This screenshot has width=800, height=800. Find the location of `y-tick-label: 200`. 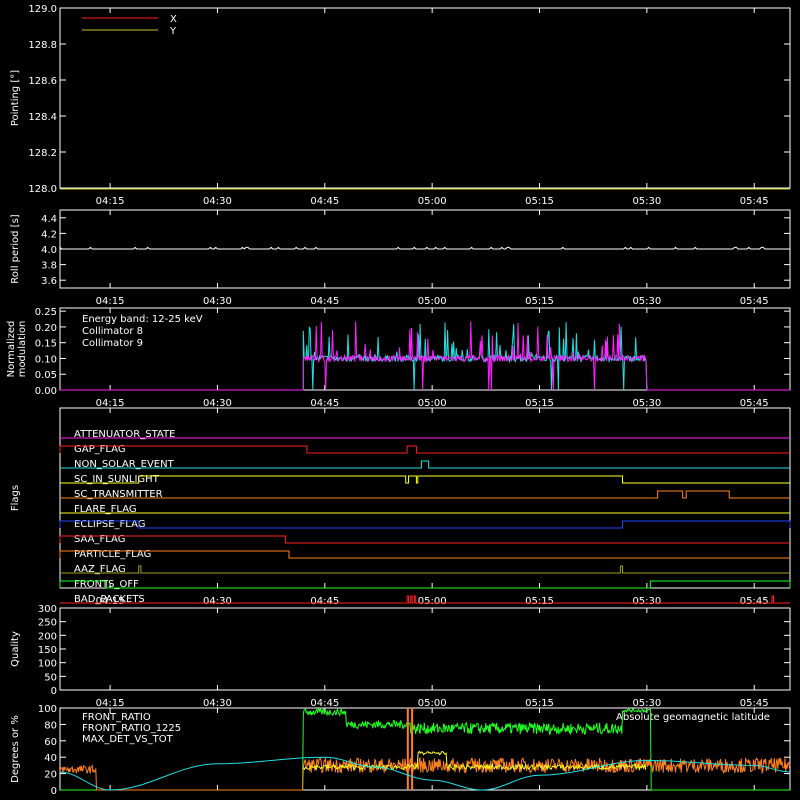

y-tick-label: 200 is located at coordinates (47, 636).